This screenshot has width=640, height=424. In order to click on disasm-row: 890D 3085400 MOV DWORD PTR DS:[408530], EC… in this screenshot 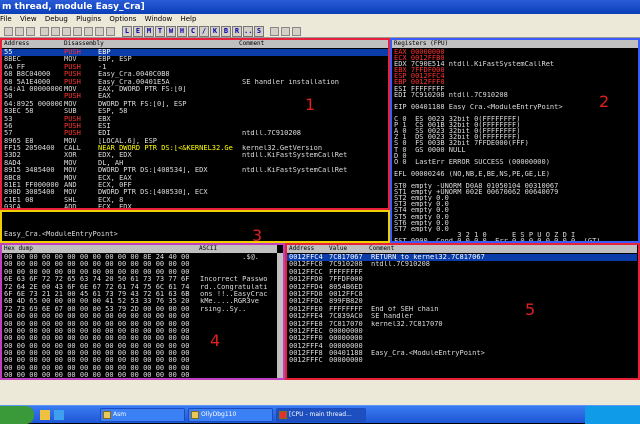, I will do `click(195, 192)`.